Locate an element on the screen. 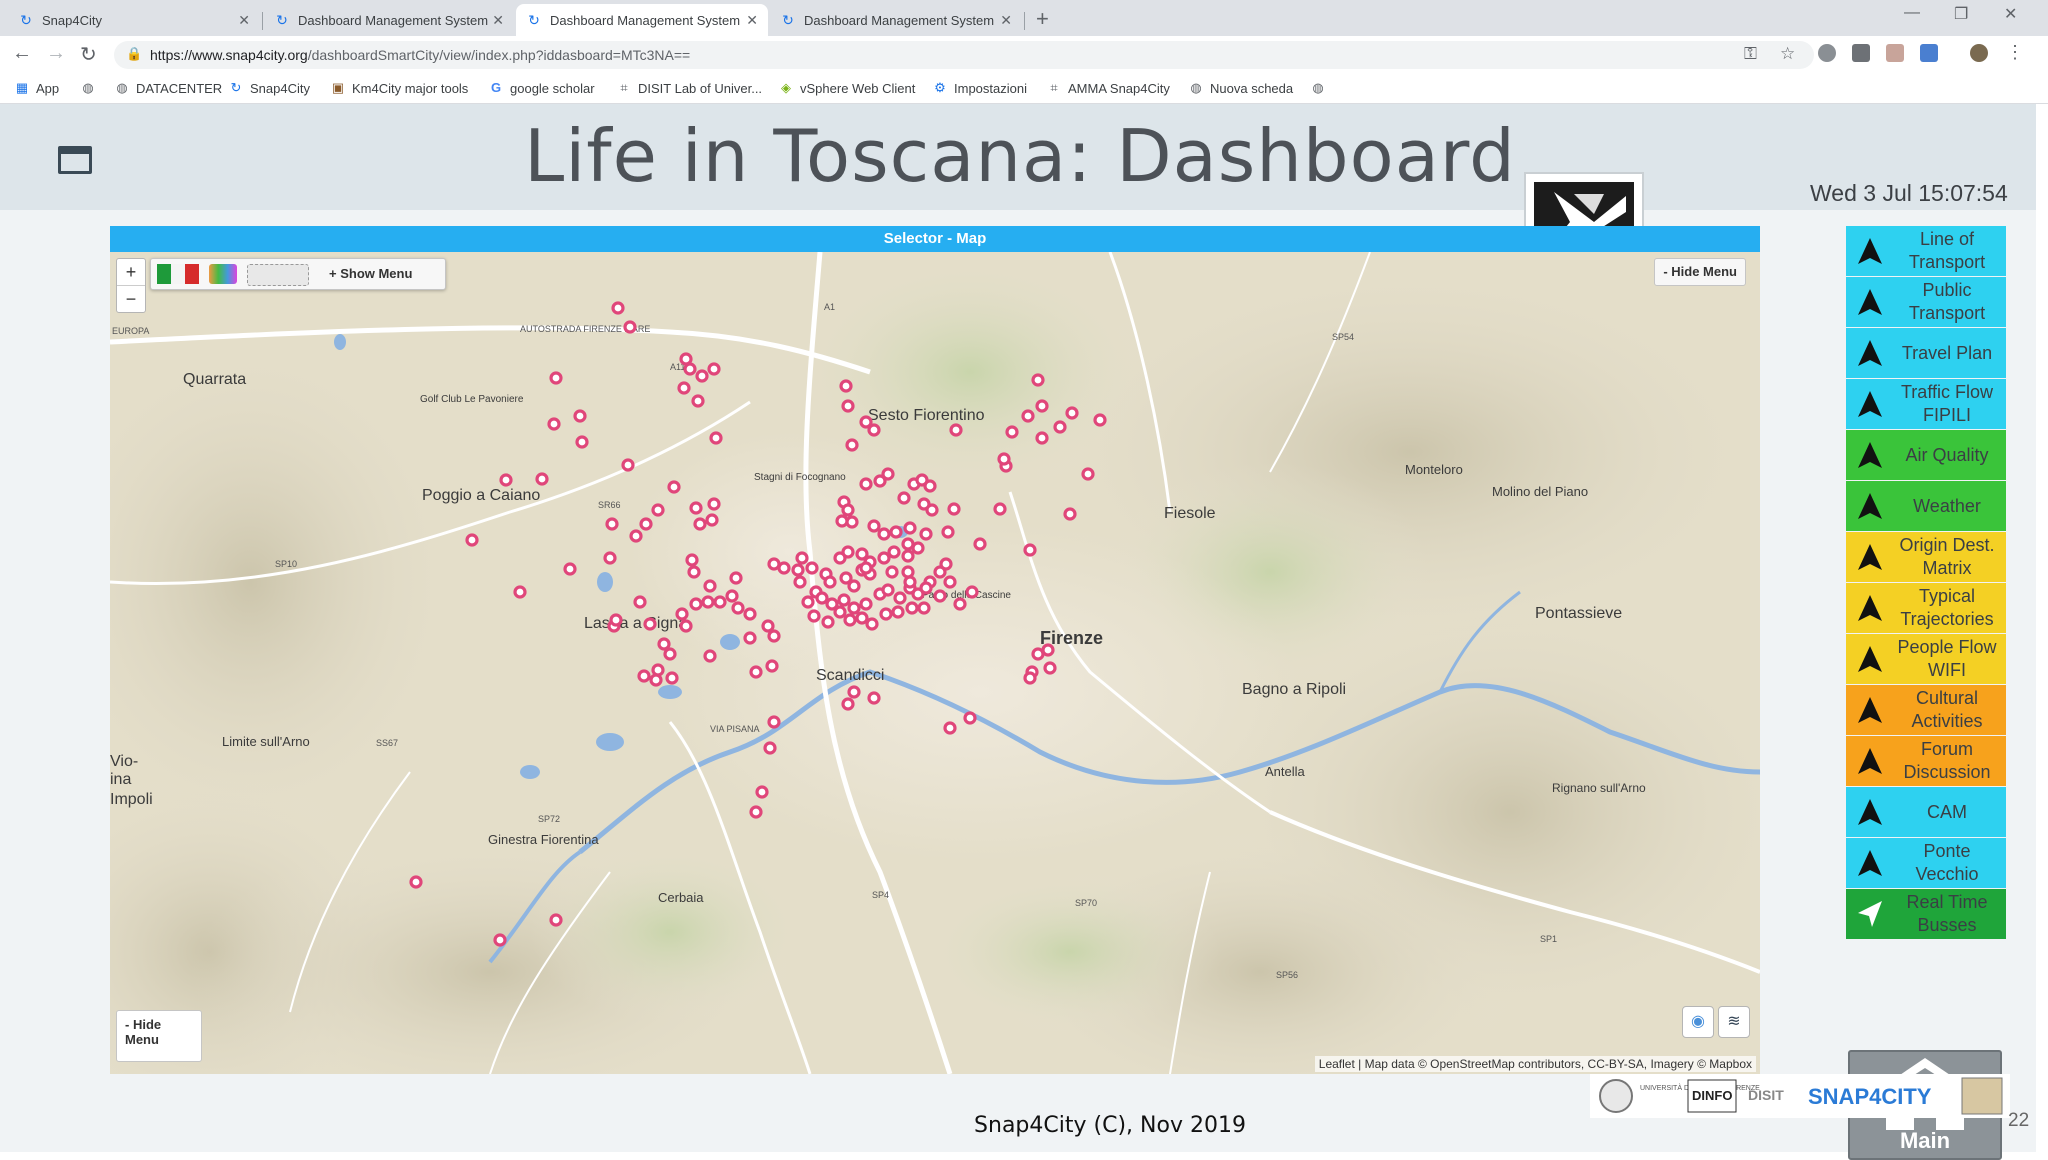 This screenshot has height=1160, width=2048. zoom-out-button: − is located at coordinates (131, 299).